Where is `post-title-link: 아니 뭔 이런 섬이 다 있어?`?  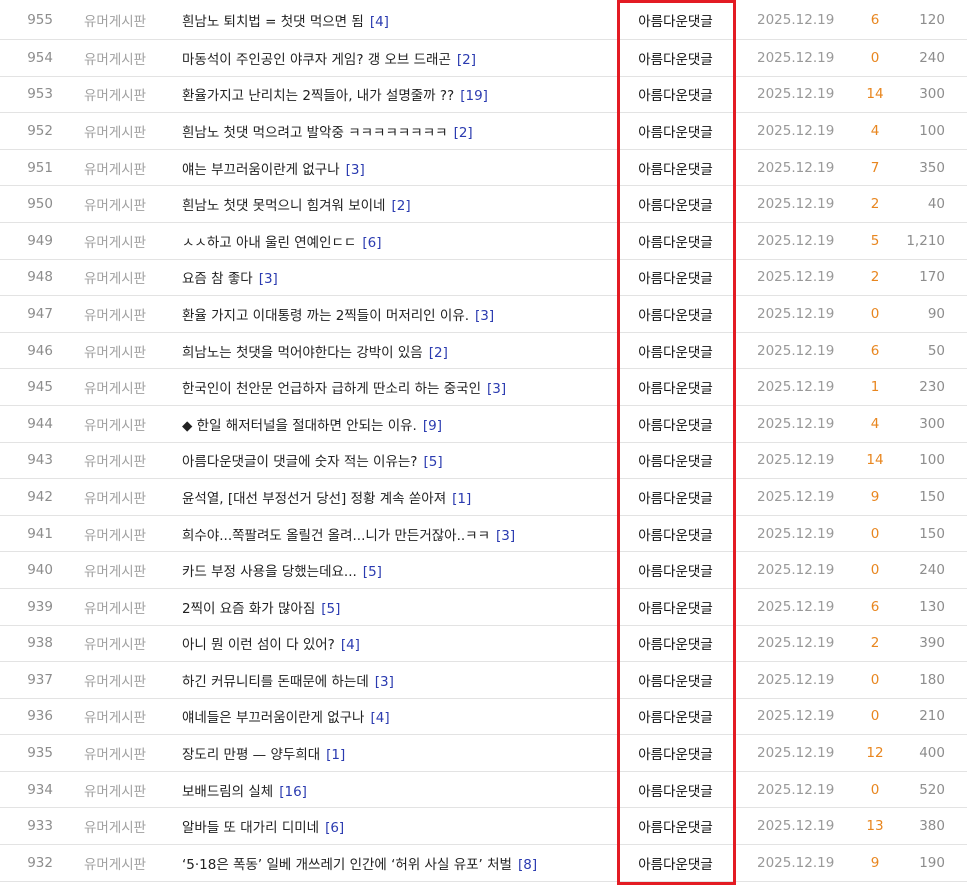
post-title-link: 아니 뭔 이런 섬이 다 있어? is located at coordinates (258, 645).